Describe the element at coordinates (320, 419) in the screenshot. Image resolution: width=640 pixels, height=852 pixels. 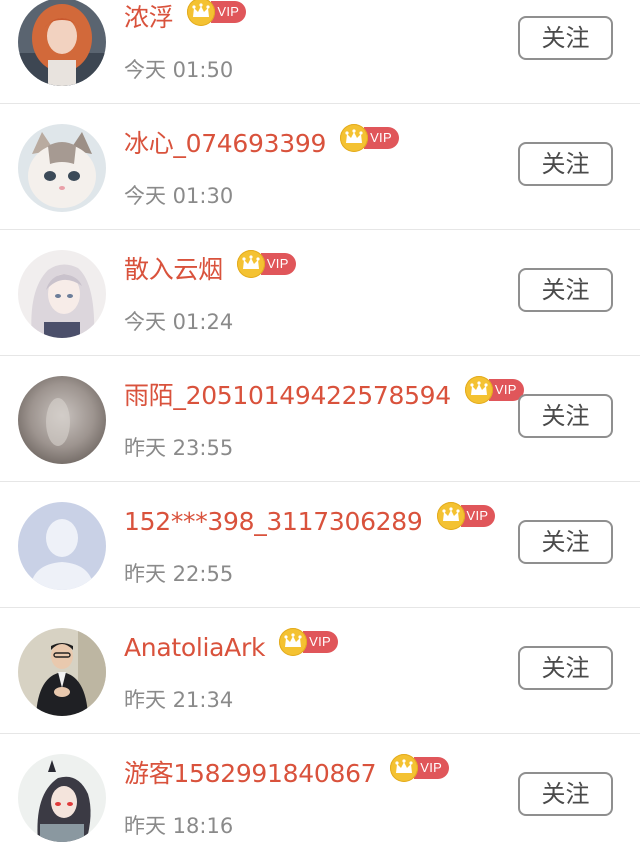
I see `follower-row: 雨陌_20510149422578594 VIP 昨天 23:55 关注` at that location.